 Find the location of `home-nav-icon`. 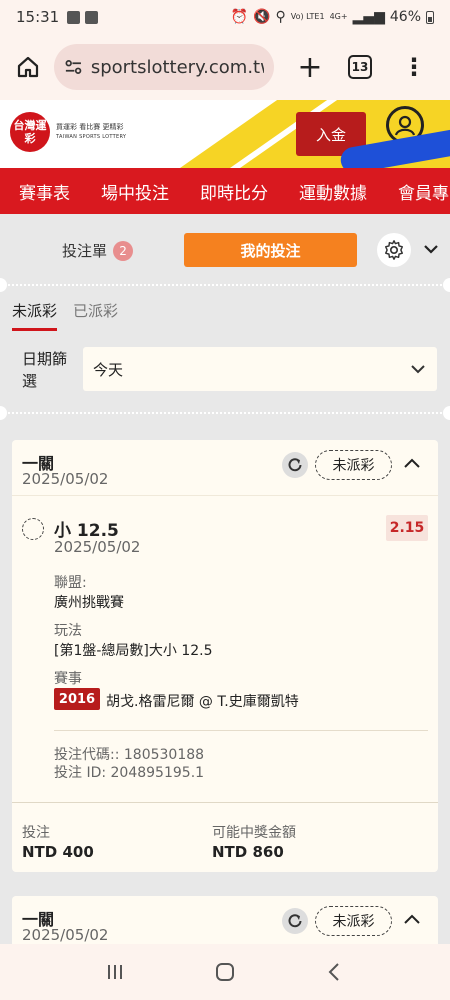

home-nav-icon is located at coordinates (225, 972).